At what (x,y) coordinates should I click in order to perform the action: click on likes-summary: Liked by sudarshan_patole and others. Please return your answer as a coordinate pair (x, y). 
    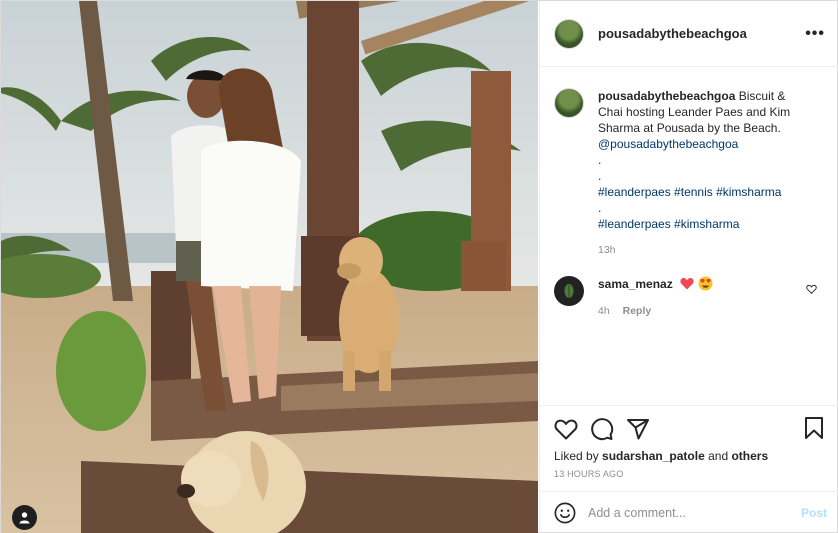
    Looking at the image, I should click on (689, 456).